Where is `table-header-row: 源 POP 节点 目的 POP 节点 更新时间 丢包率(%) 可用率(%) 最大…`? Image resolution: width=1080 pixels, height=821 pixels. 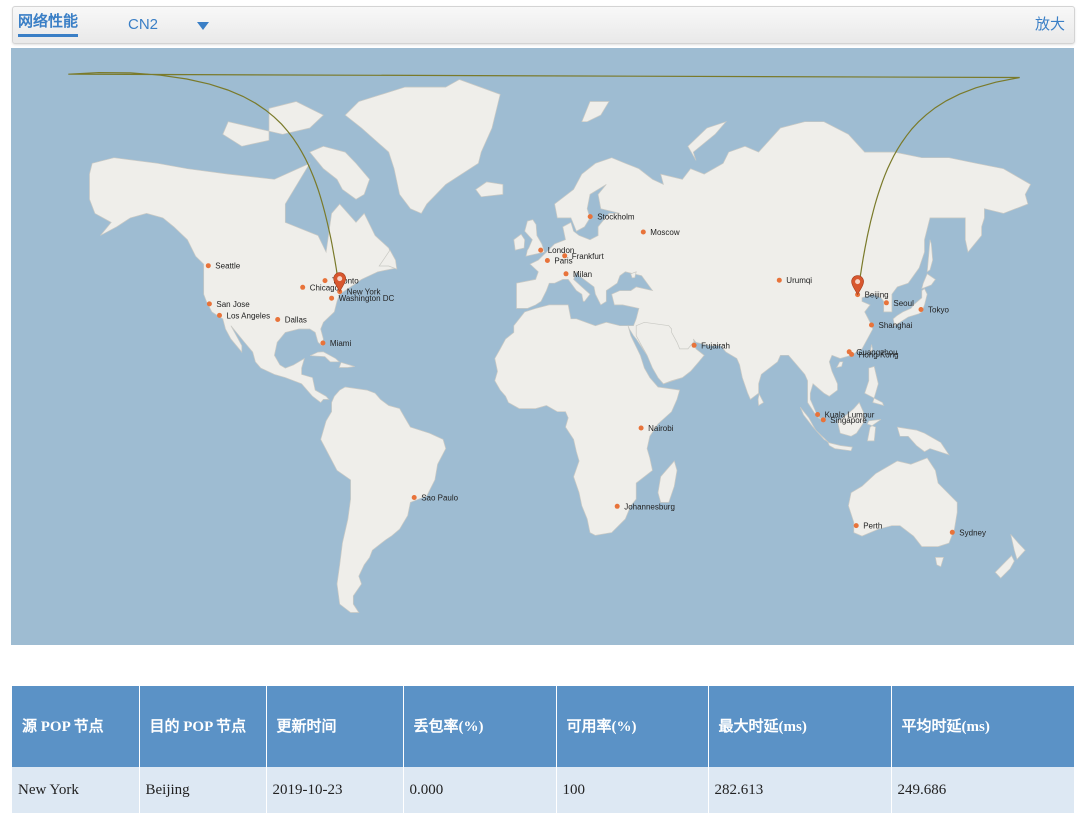 table-header-row: 源 POP 节点 目的 POP 节点 更新时间 丢包率(%) 可用率(%) 最大… is located at coordinates (543, 726).